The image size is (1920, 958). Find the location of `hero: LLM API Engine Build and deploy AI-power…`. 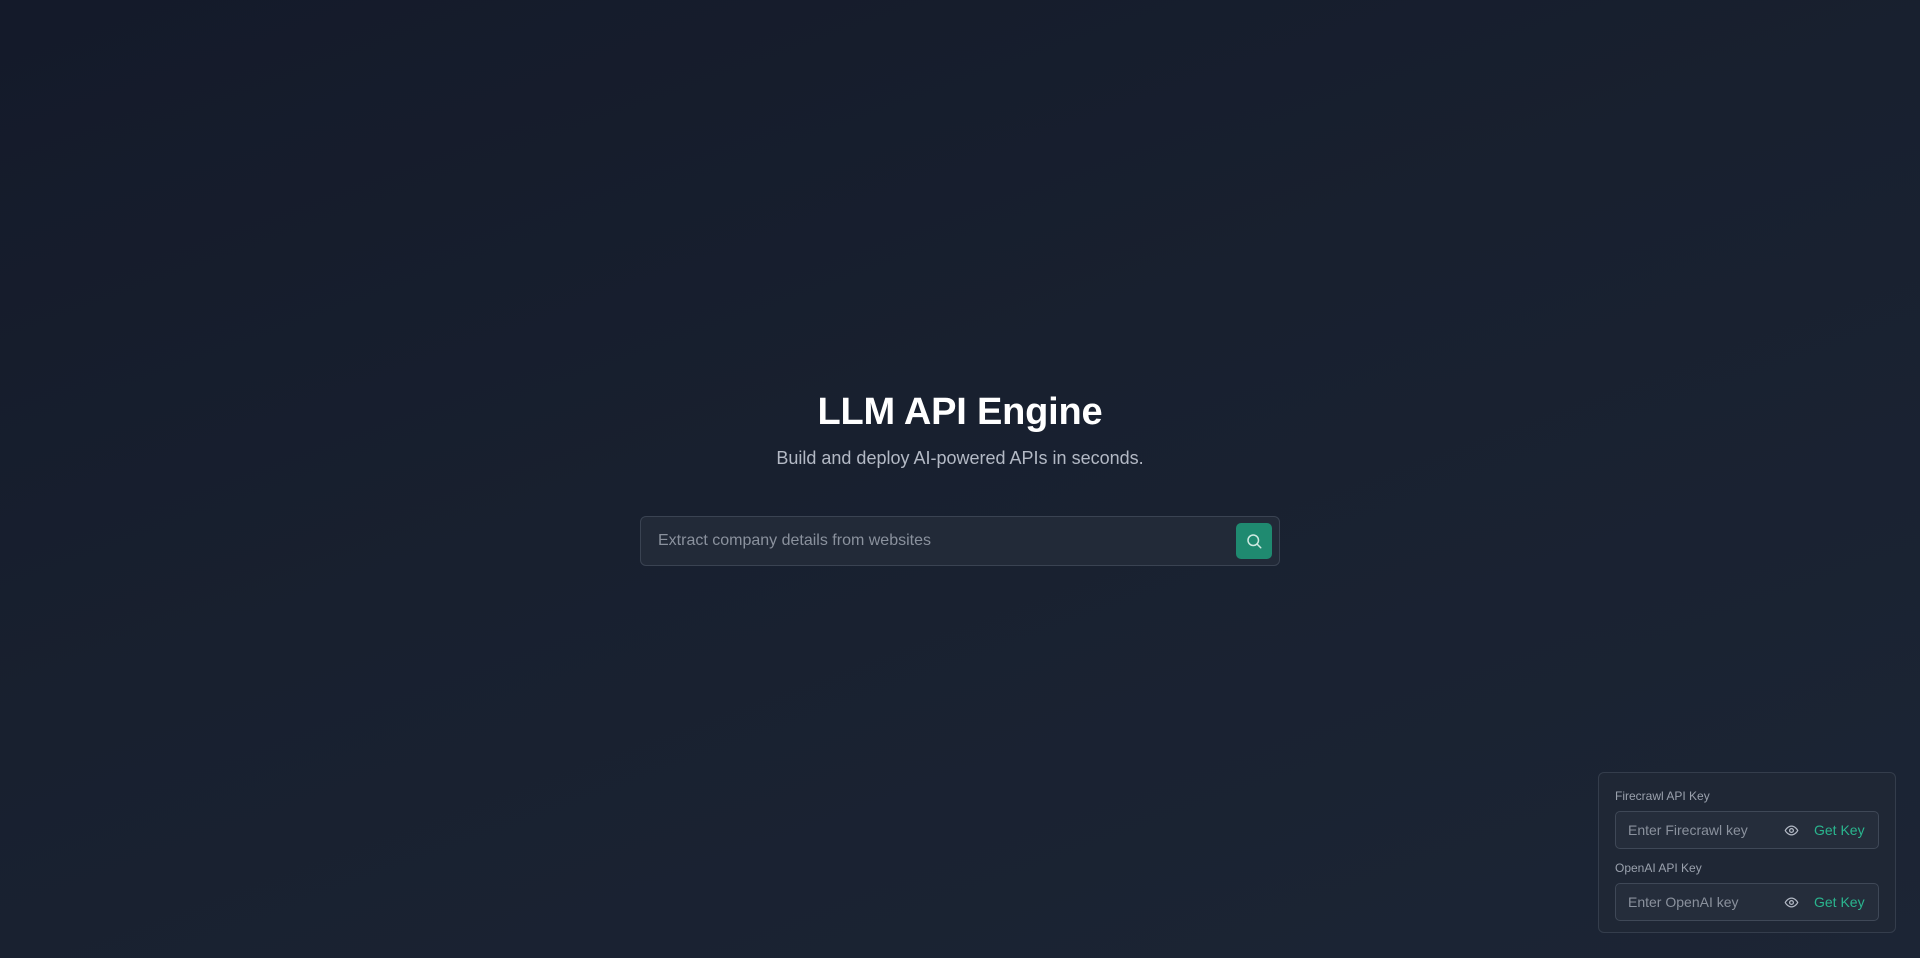

hero: LLM API Engine Build and deploy AI-power… is located at coordinates (960, 429).